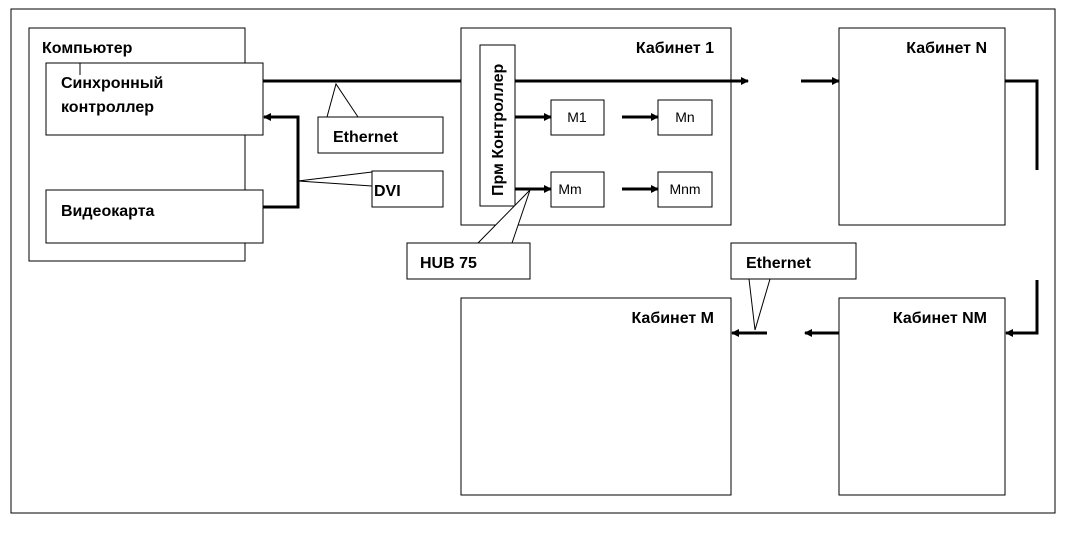 The image size is (1067, 535). I want to click on cabinet-1-title: Кабинет 1, so click(675, 48).